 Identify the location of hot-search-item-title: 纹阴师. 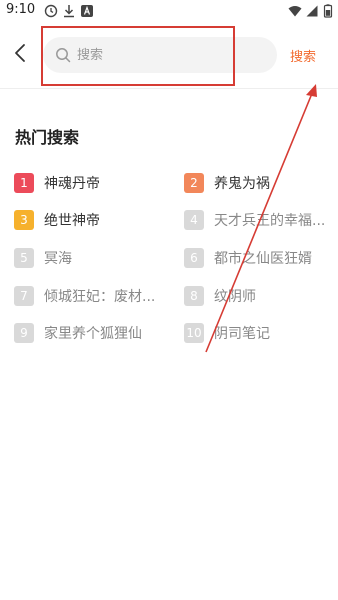
(235, 297).